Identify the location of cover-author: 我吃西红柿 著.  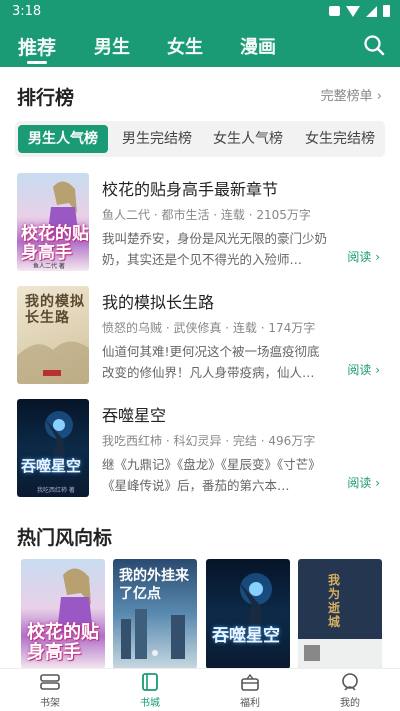
(56, 490).